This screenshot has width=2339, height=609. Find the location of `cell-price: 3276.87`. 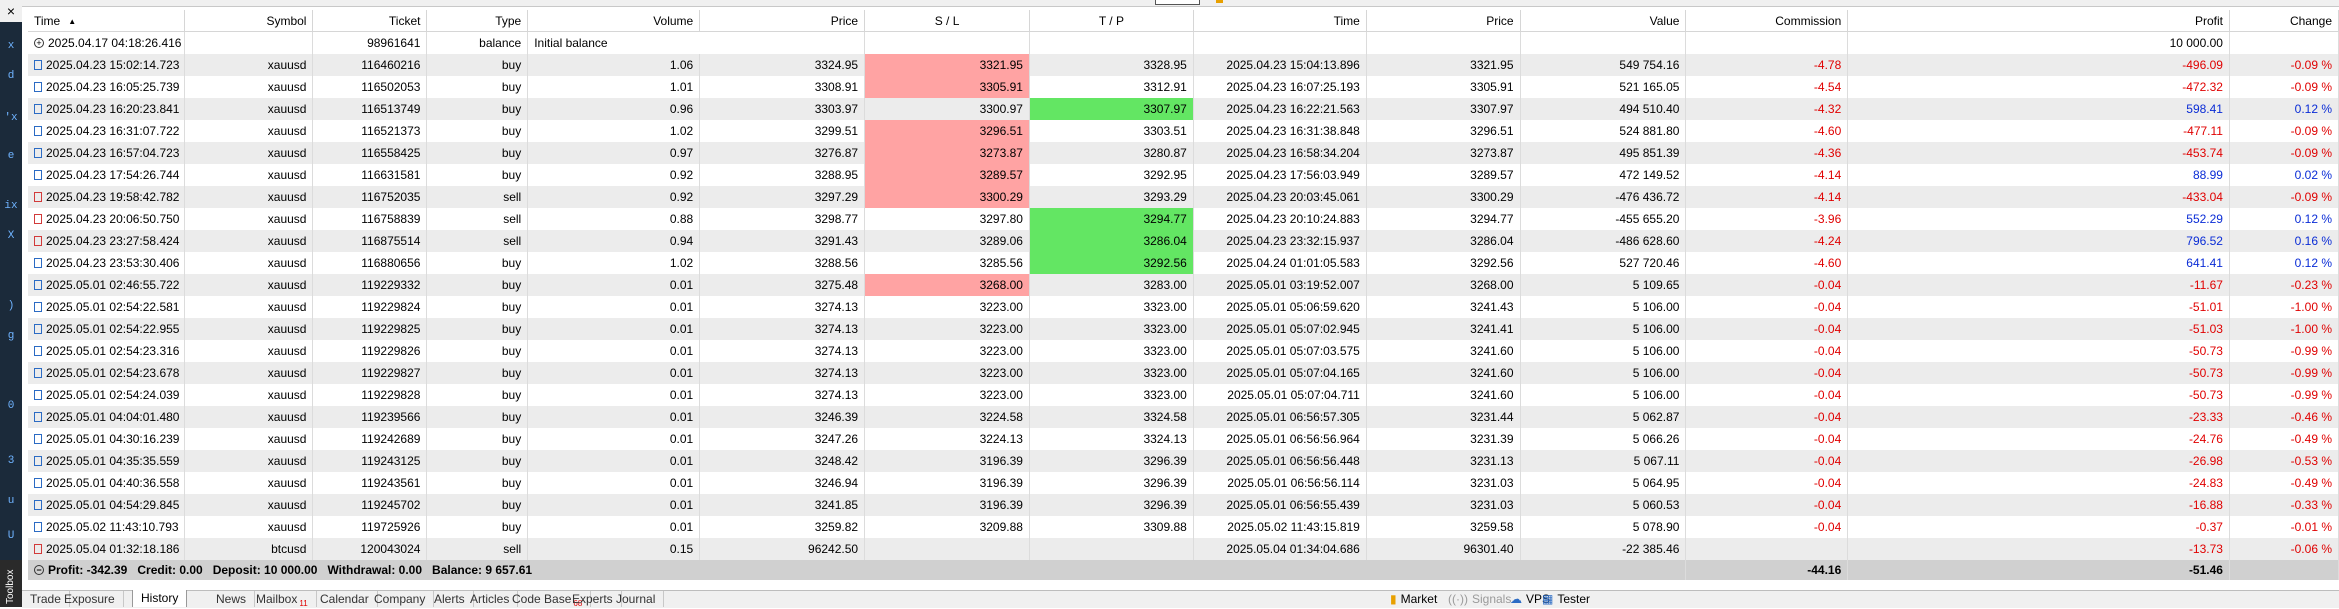

cell-price: 3276.87 is located at coordinates (782, 153).